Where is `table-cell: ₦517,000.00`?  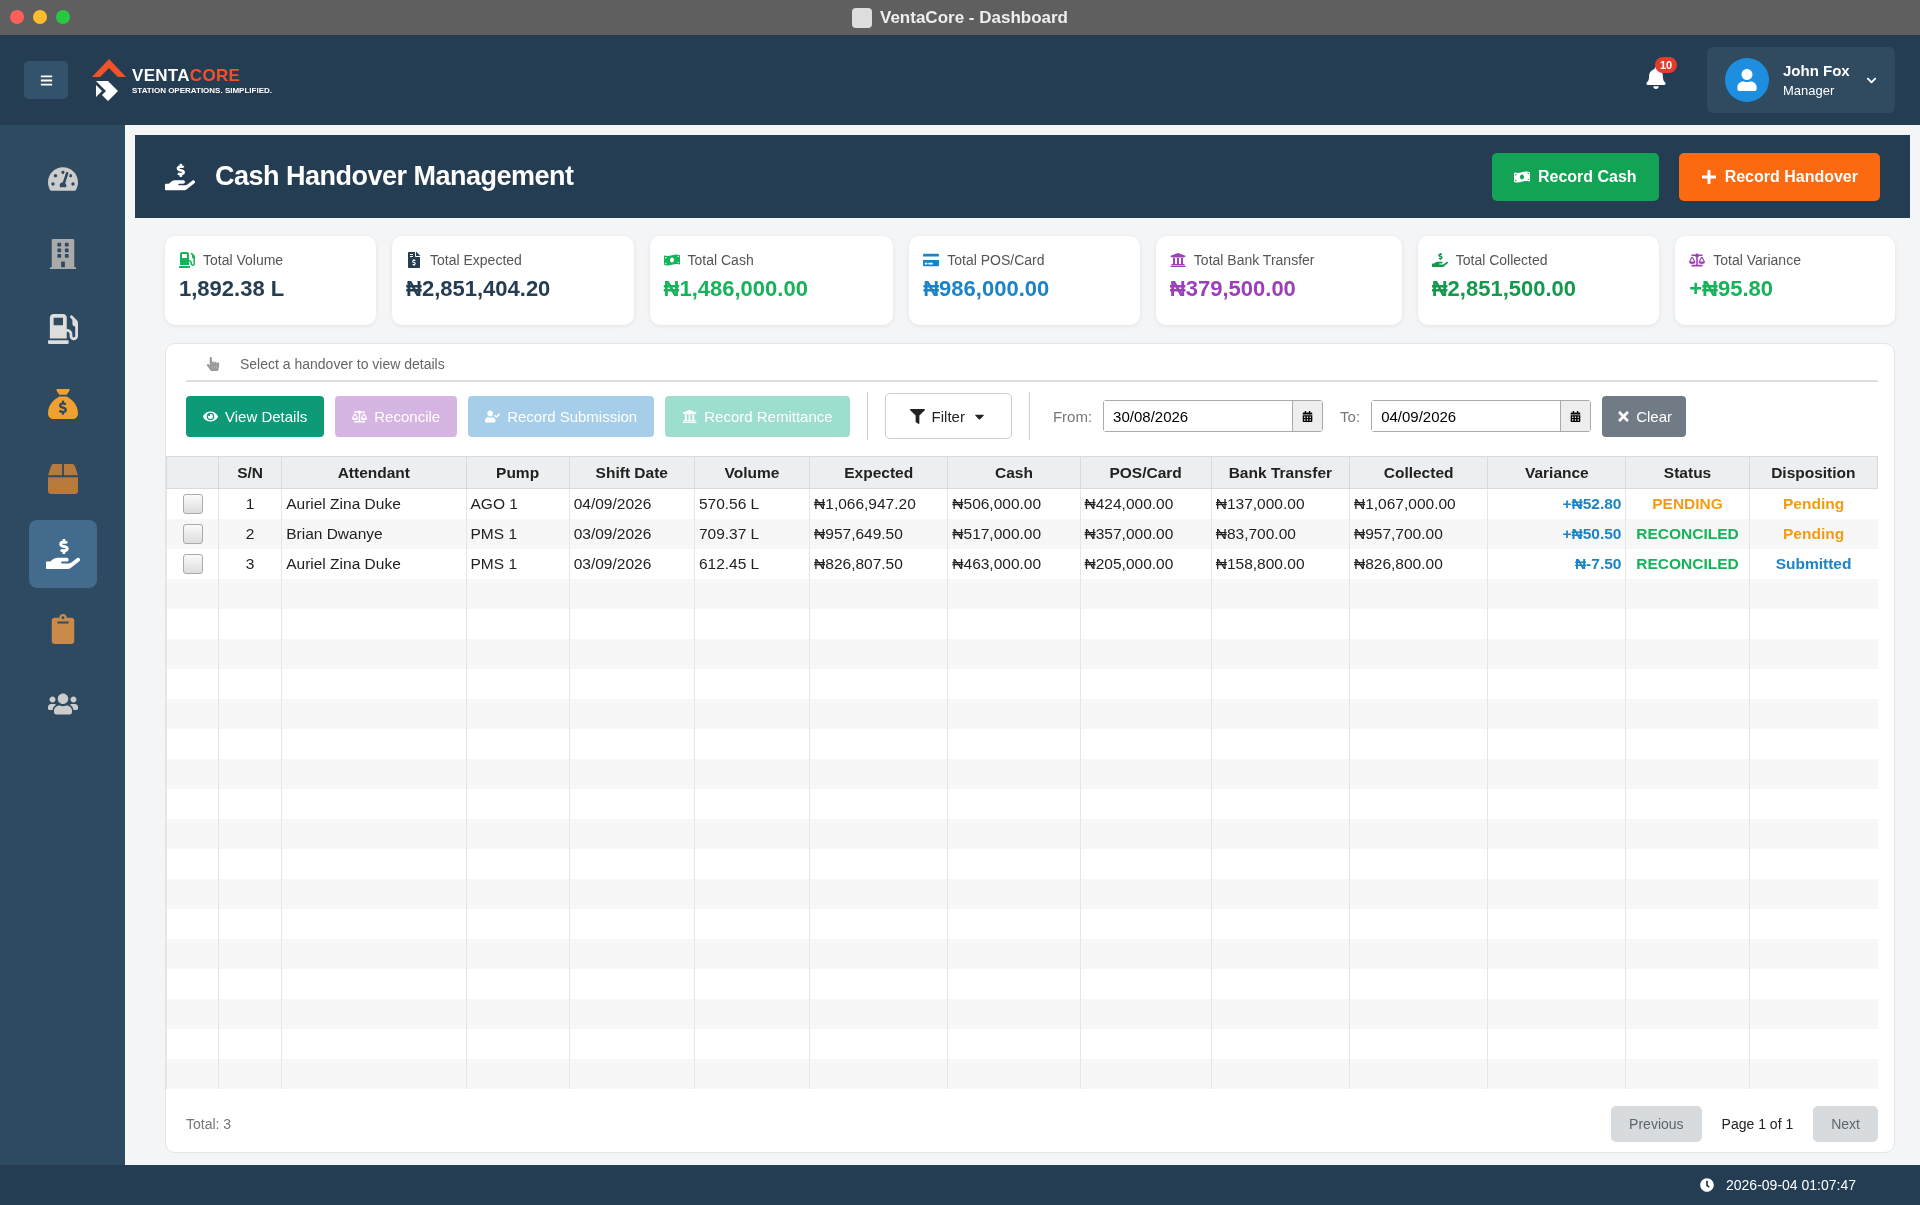
table-cell: ₦517,000.00 is located at coordinates (1014, 533).